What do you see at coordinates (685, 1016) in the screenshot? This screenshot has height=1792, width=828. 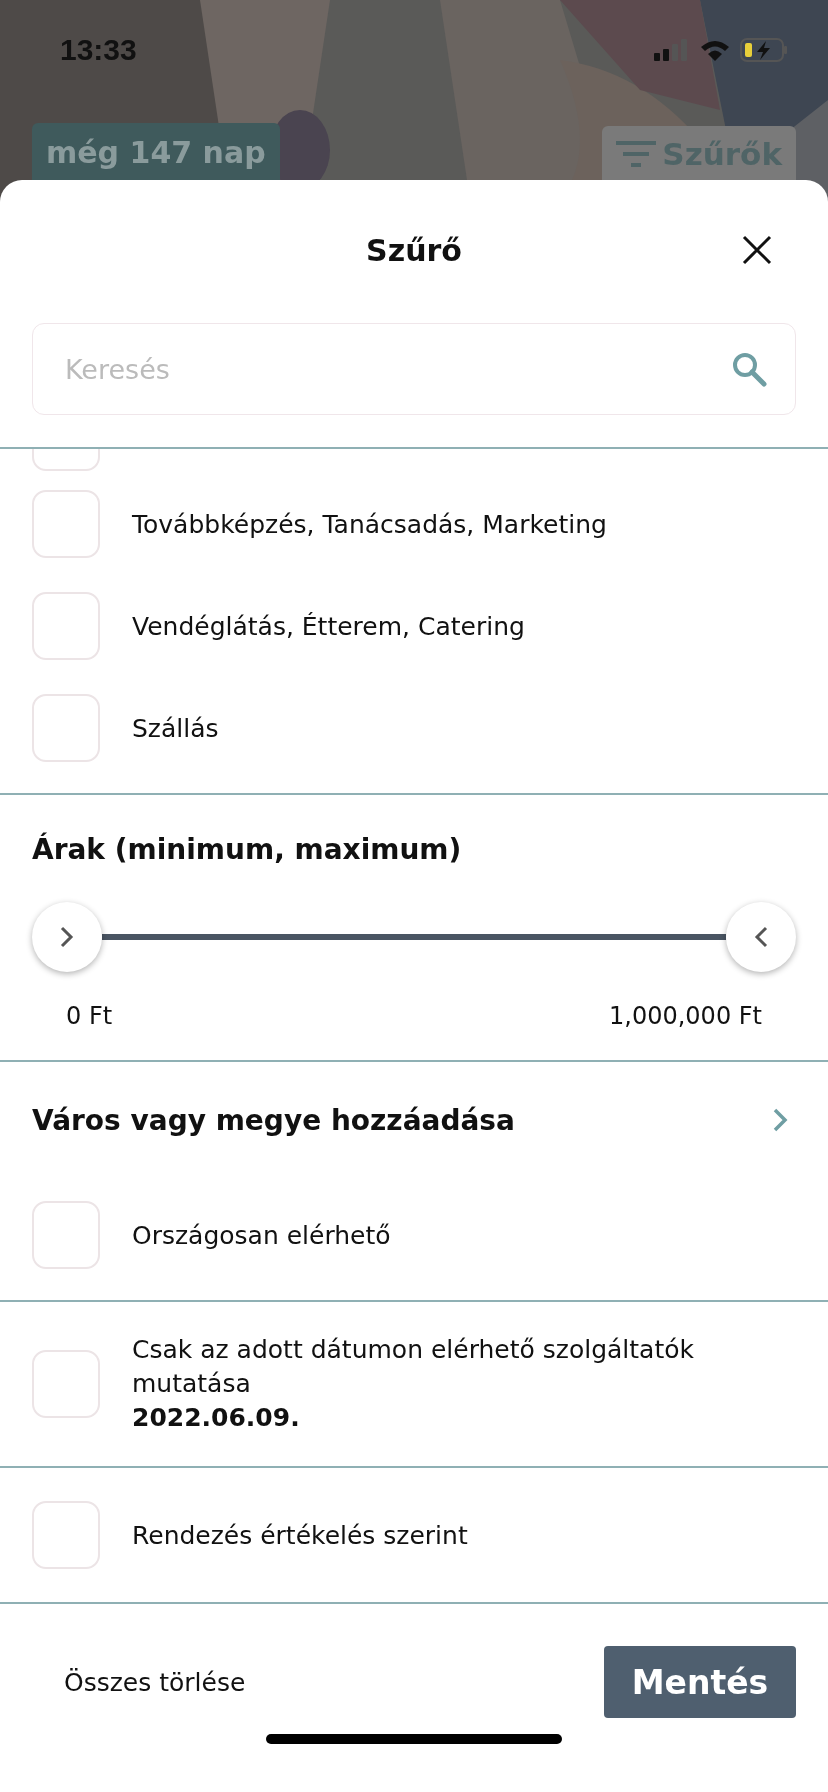 I see `max-price-label: 1,000,000 Ft` at bounding box center [685, 1016].